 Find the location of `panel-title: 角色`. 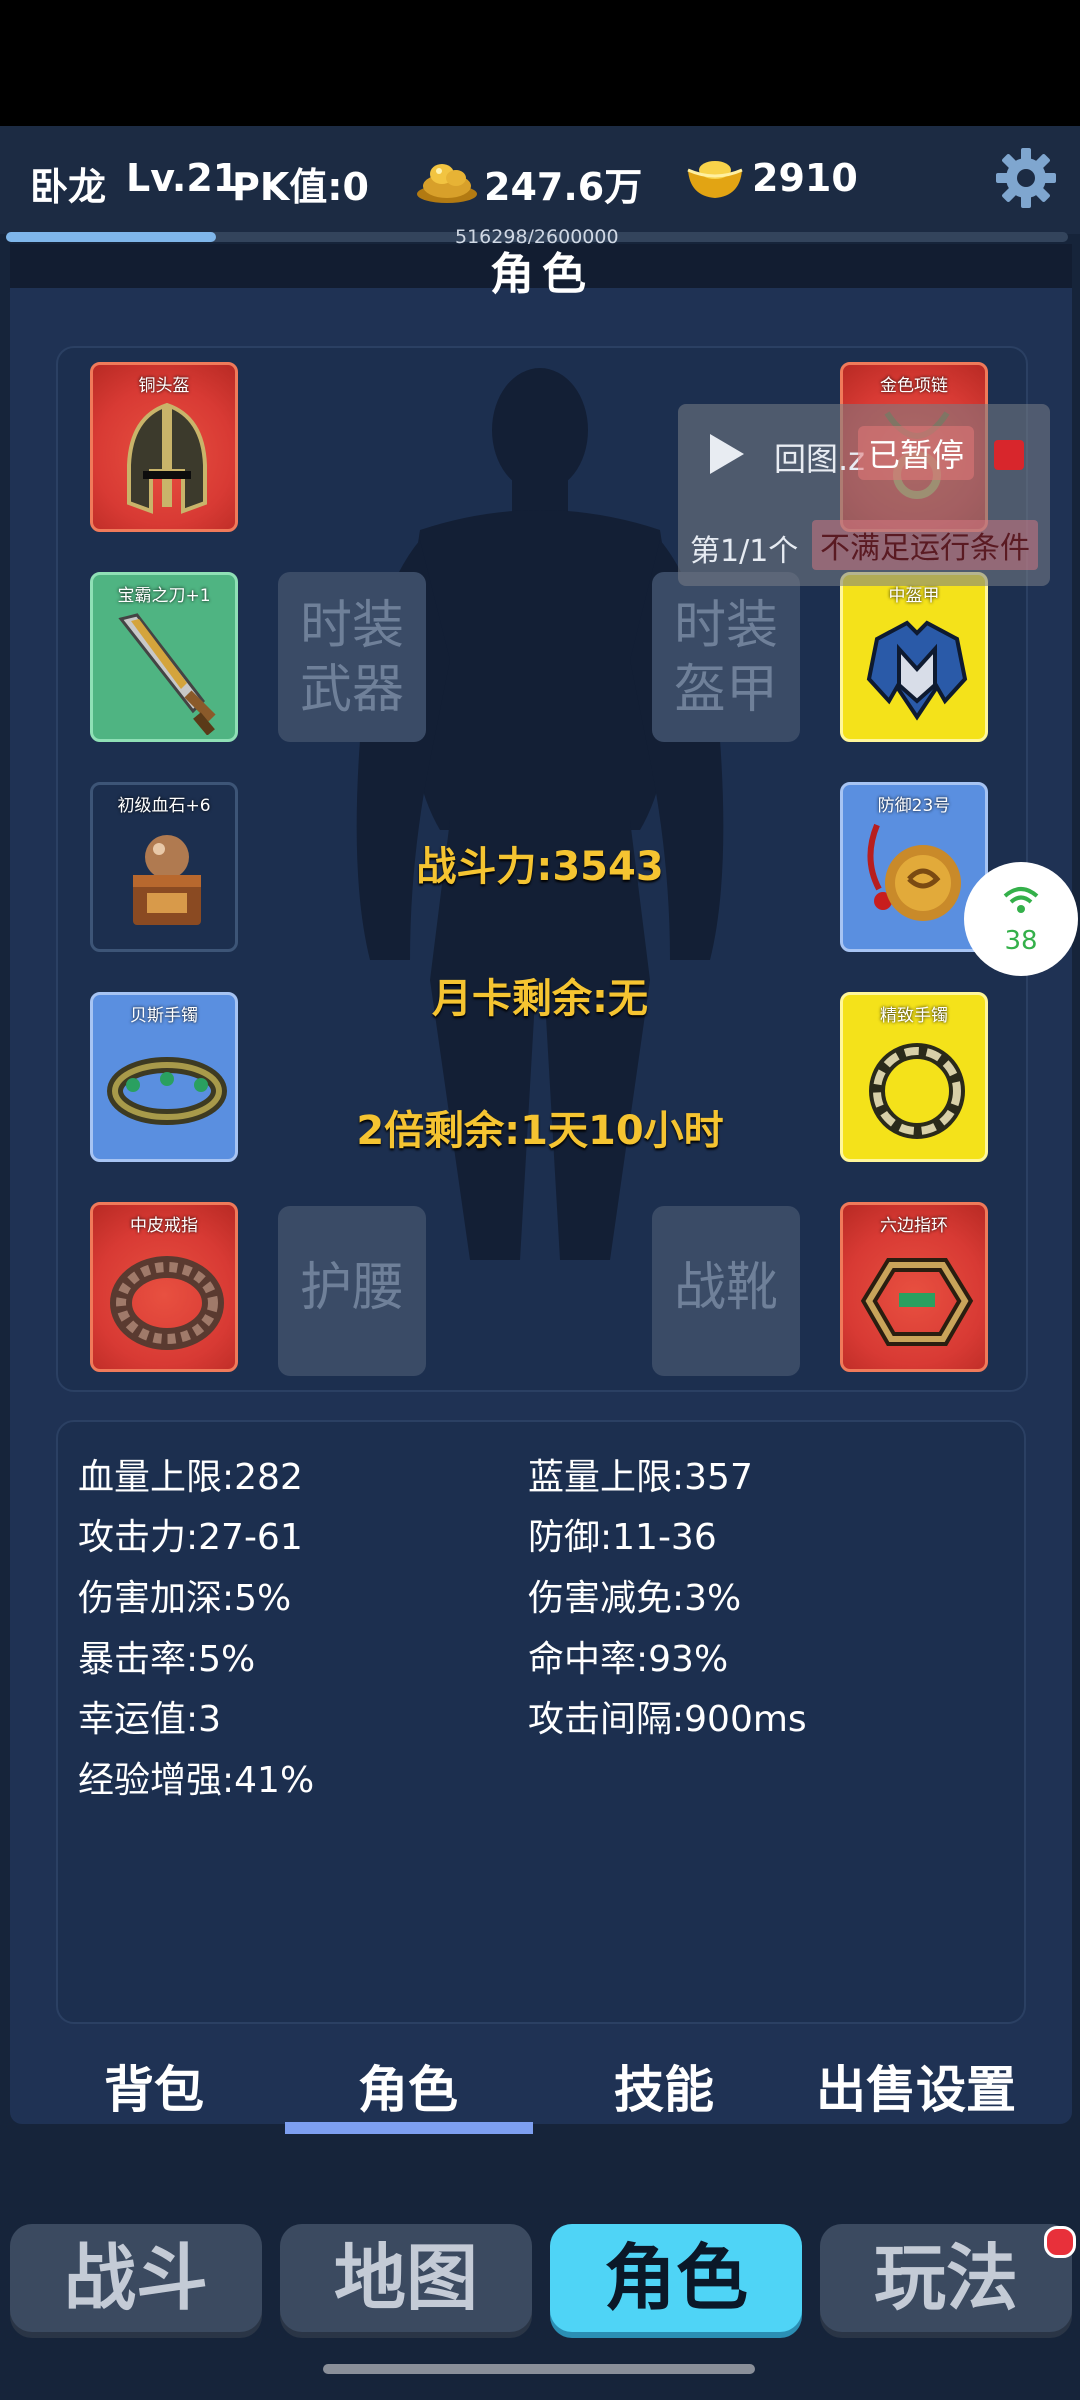

panel-title: 角色 is located at coordinates (542, 274).